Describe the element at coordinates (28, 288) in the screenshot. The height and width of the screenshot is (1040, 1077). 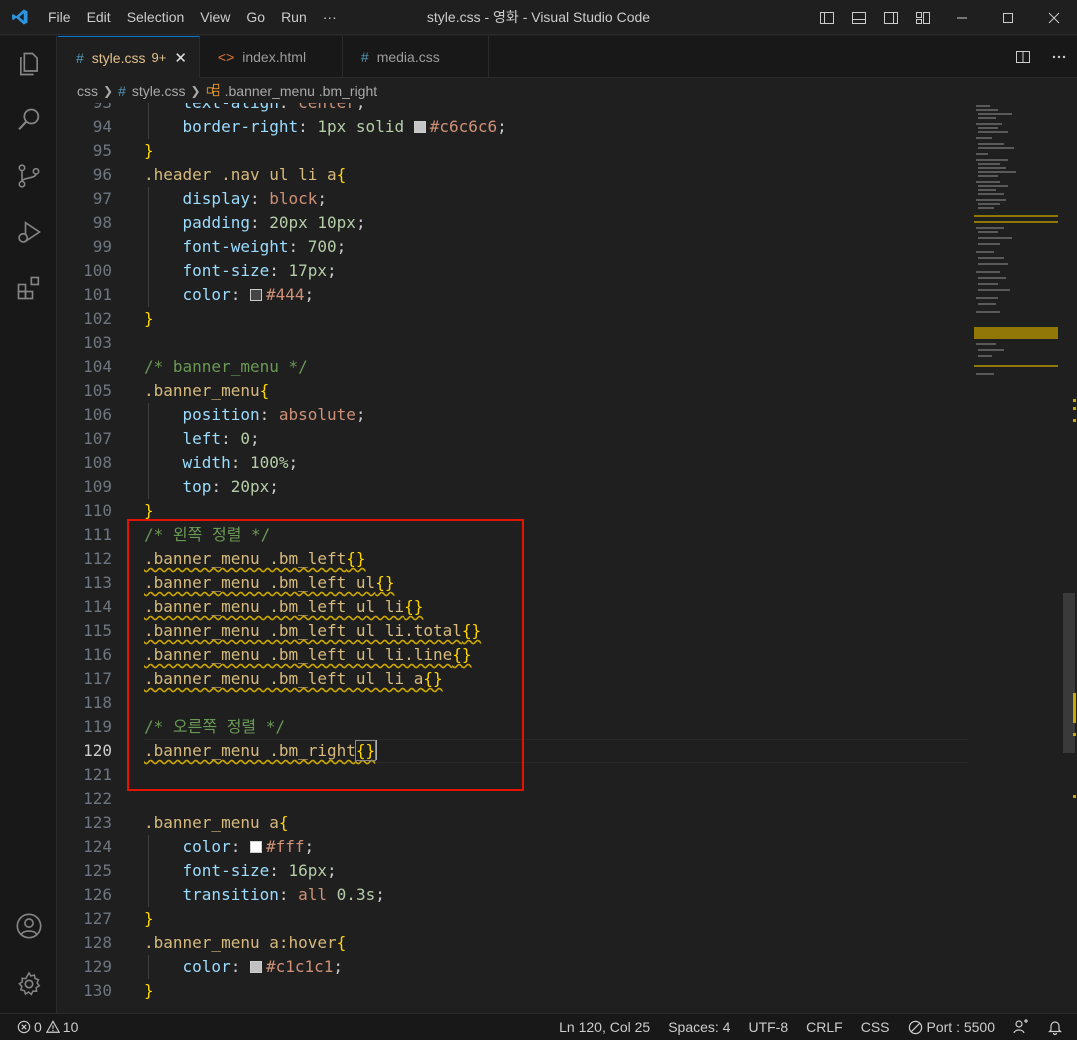
I see `extensions-icon` at that location.